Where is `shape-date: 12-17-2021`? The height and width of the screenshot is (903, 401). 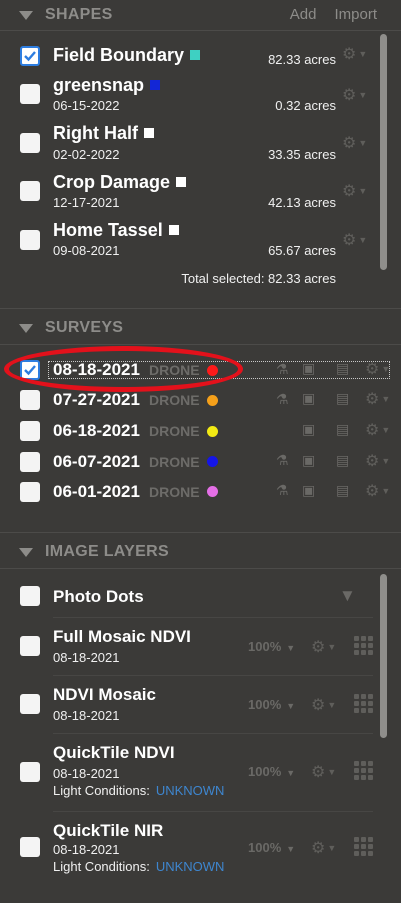
shape-date: 12-17-2021 is located at coordinates (86, 202).